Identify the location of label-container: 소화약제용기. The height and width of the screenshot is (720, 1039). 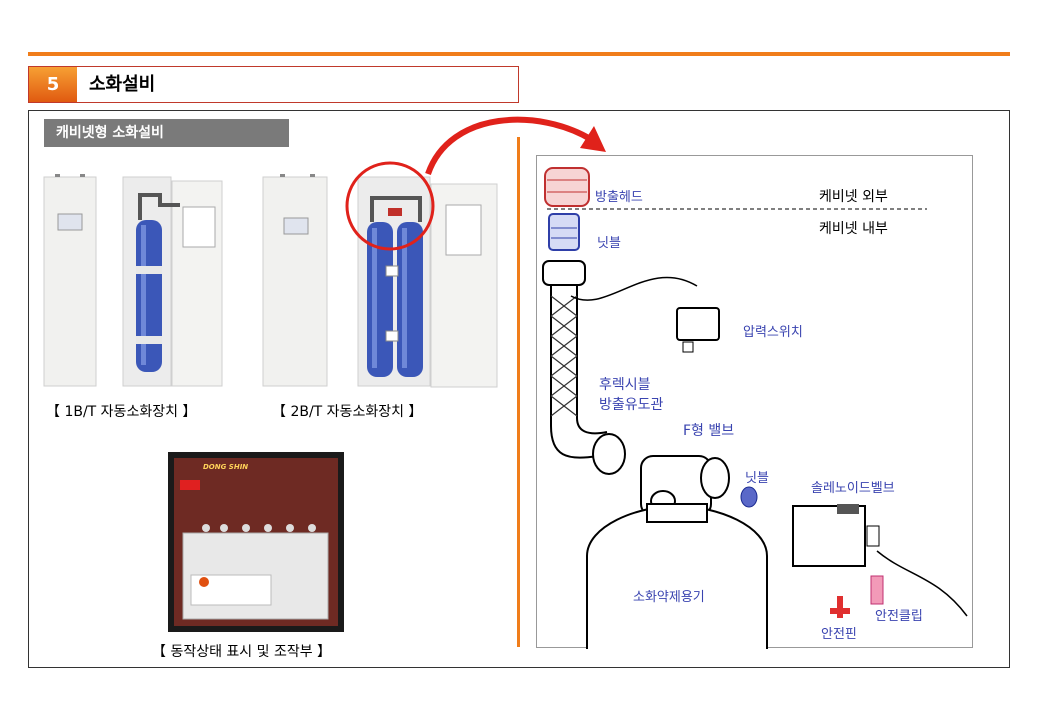
(669, 597).